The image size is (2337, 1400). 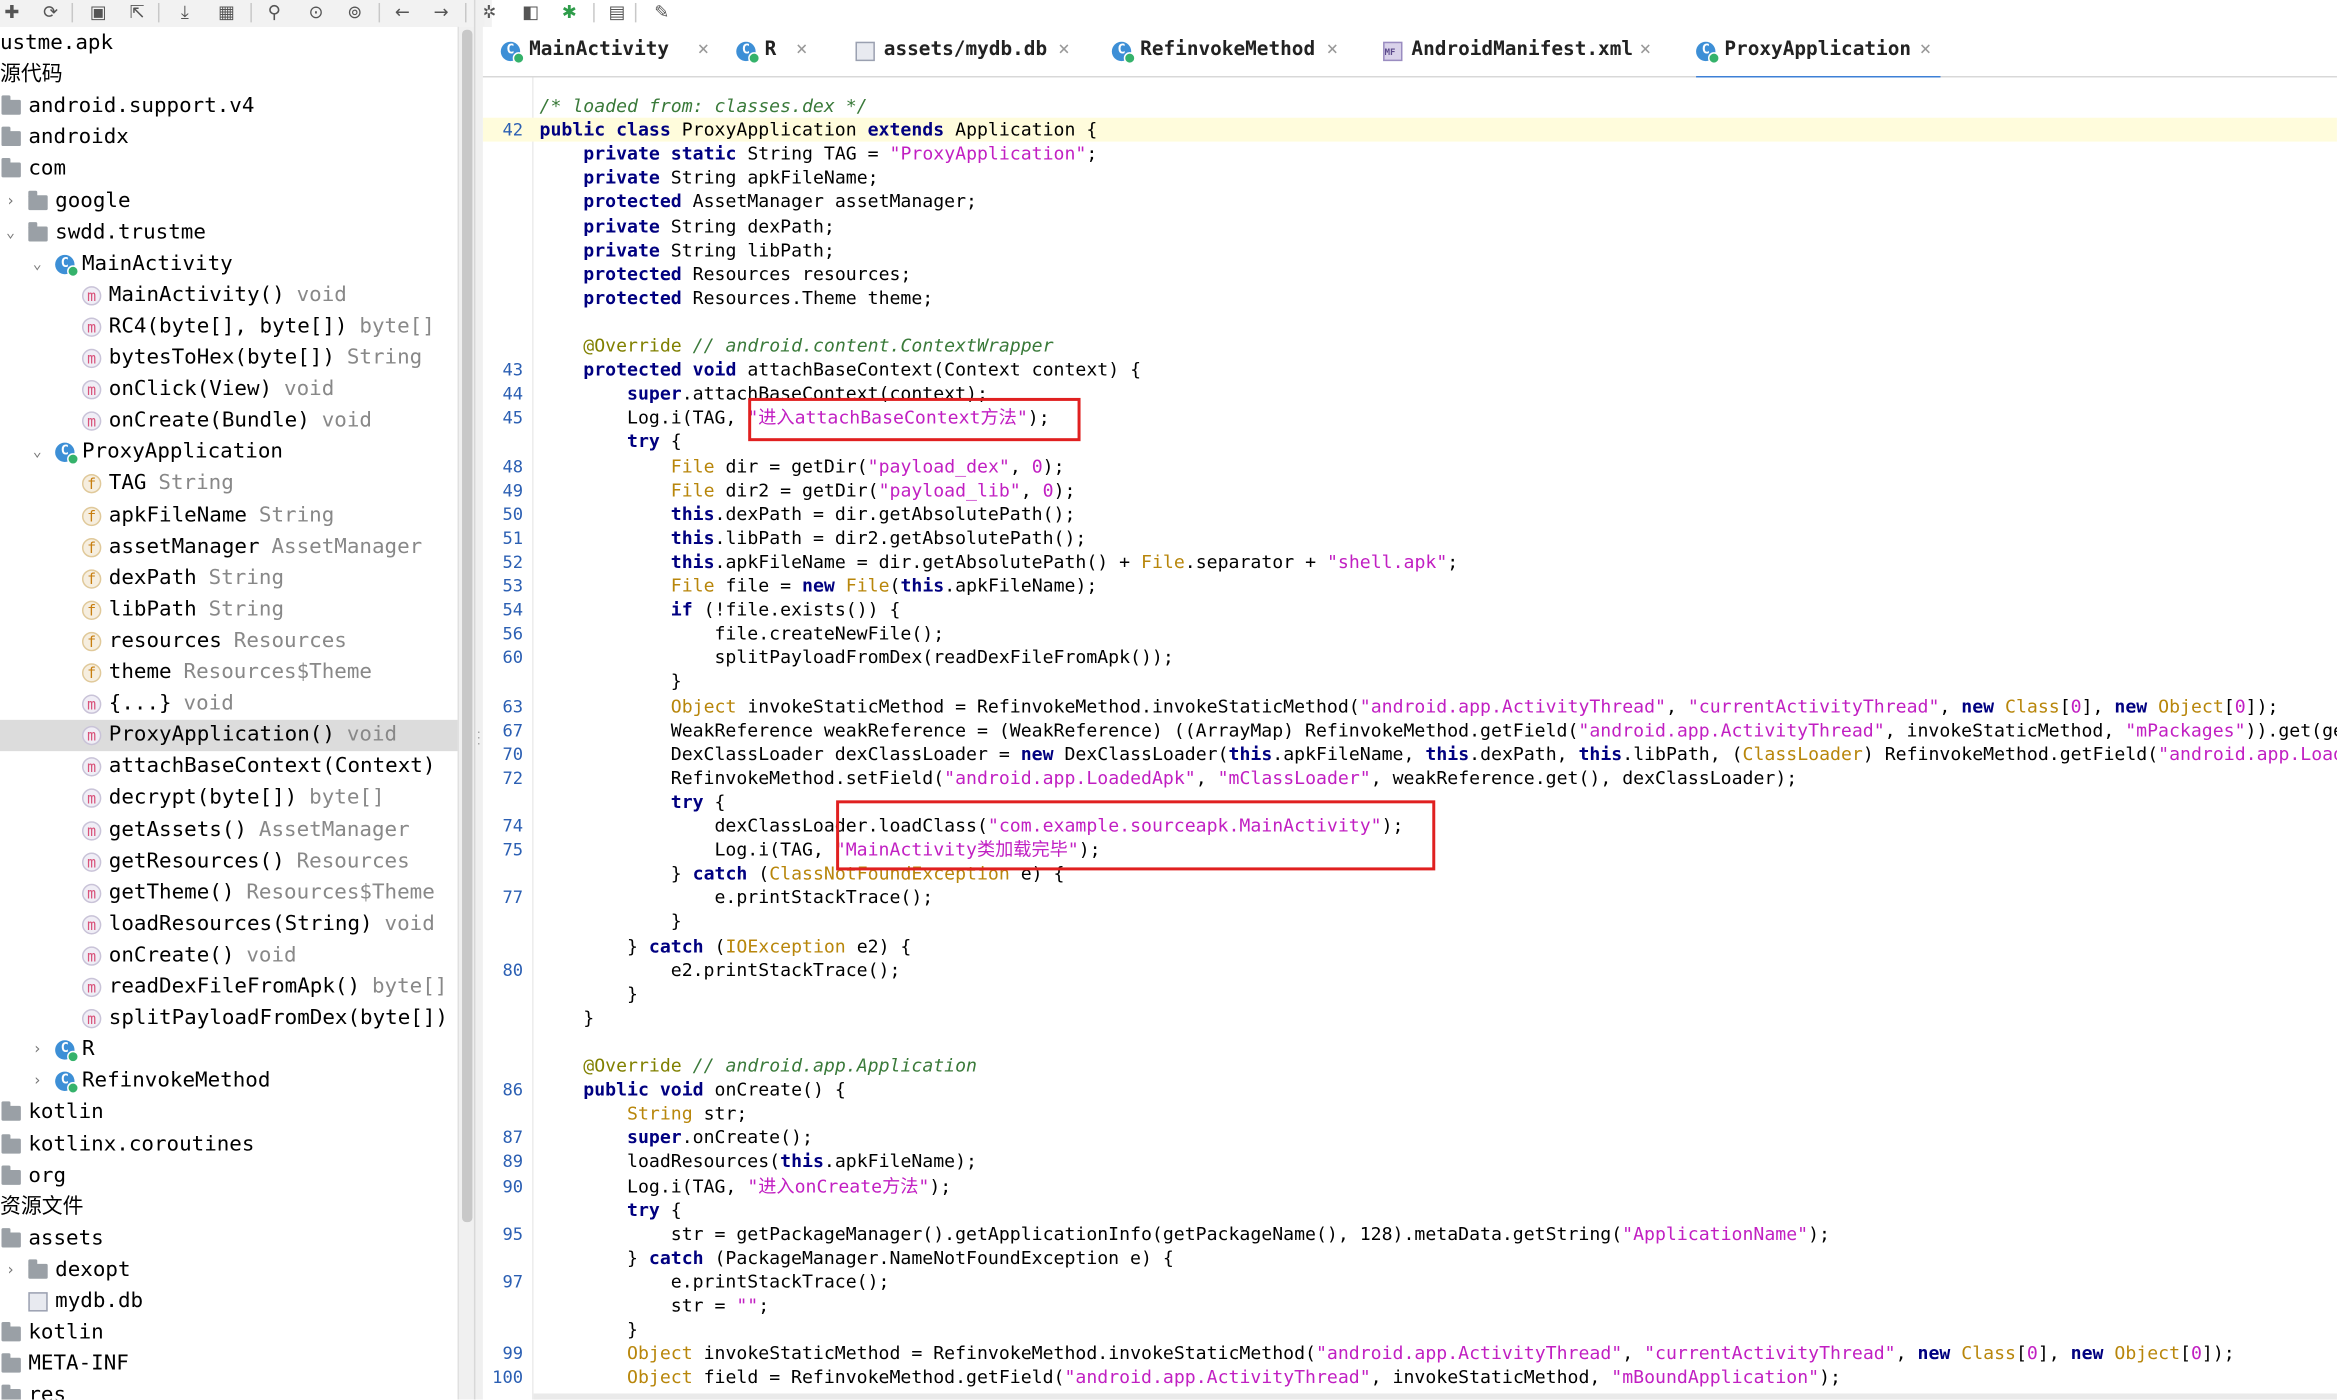 What do you see at coordinates (227, 11) in the screenshot?
I see `tree-icon: ▦` at bounding box center [227, 11].